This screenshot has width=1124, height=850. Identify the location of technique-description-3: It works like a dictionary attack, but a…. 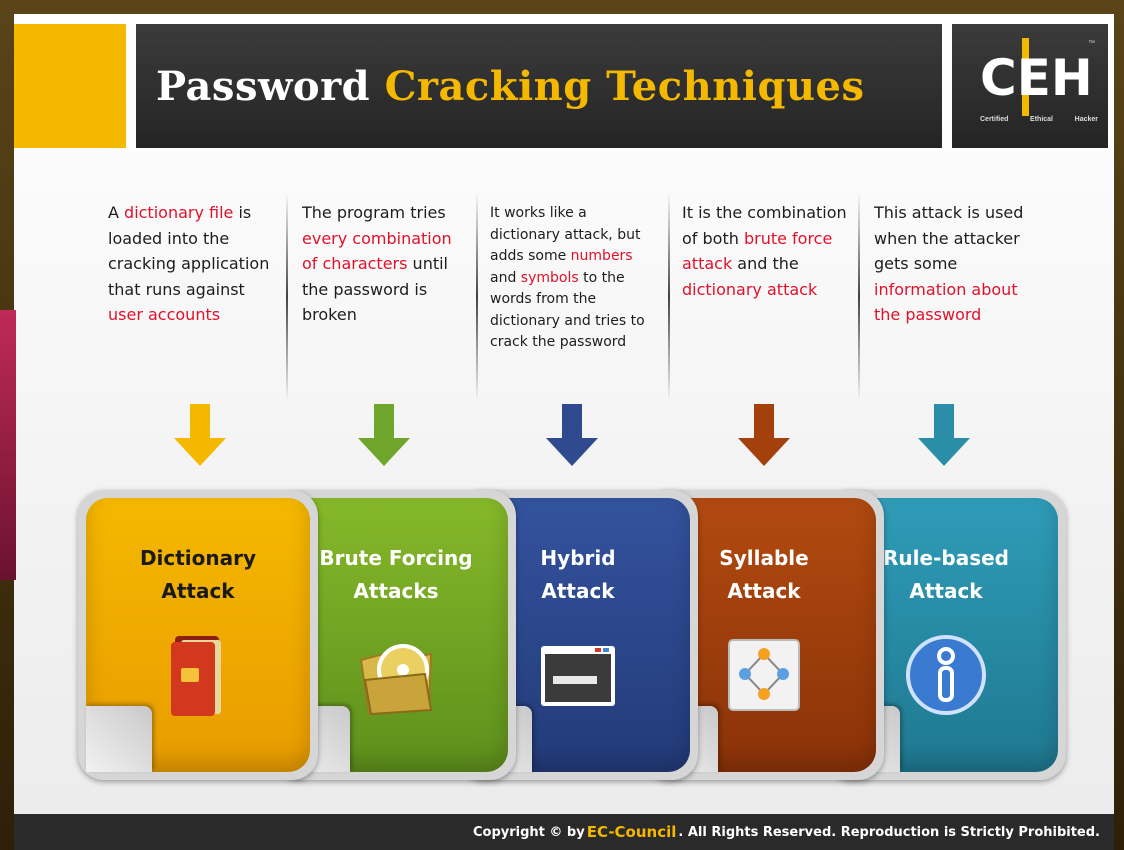
(575, 278).